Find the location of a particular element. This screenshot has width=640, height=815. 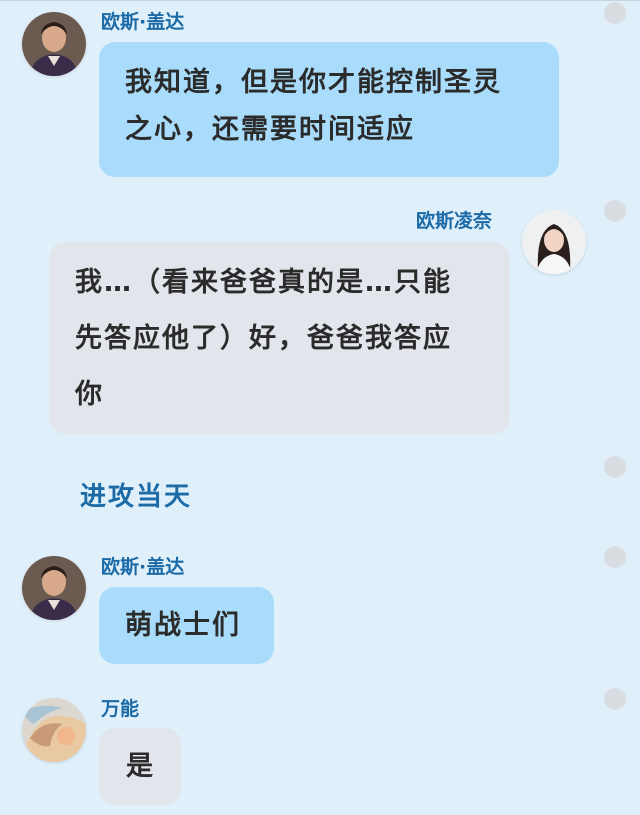

top-divider is located at coordinates (320, 0).